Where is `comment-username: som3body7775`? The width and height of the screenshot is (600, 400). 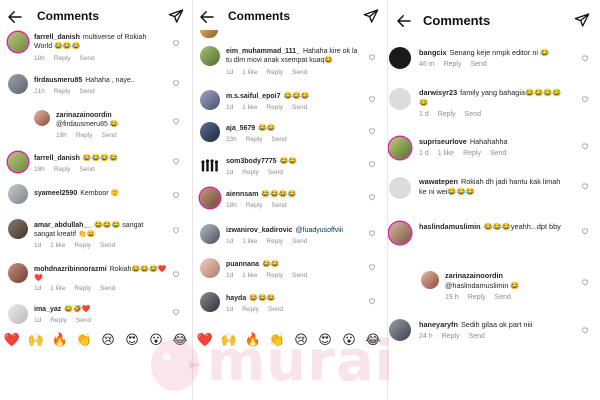 comment-username: som3body7775 is located at coordinates (251, 161).